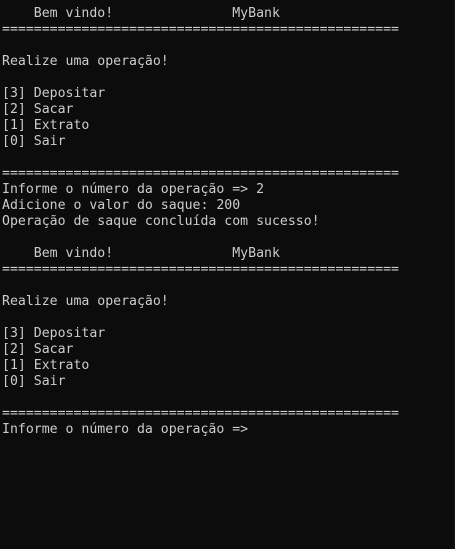  Describe the element at coordinates (133, 189) in the screenshot. I see `operation-input-line: Informe o número da operação => 2` at that location.